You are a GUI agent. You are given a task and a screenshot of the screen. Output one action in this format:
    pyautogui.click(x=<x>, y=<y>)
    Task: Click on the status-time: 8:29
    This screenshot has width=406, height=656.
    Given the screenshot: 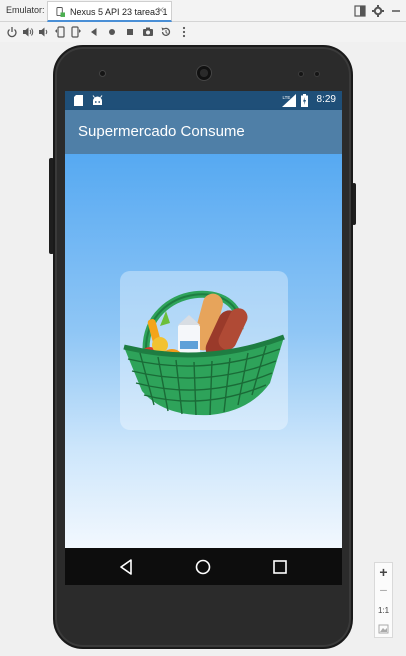 What is the action you would take?
    pyautogui.click(x=326, y=99)
    